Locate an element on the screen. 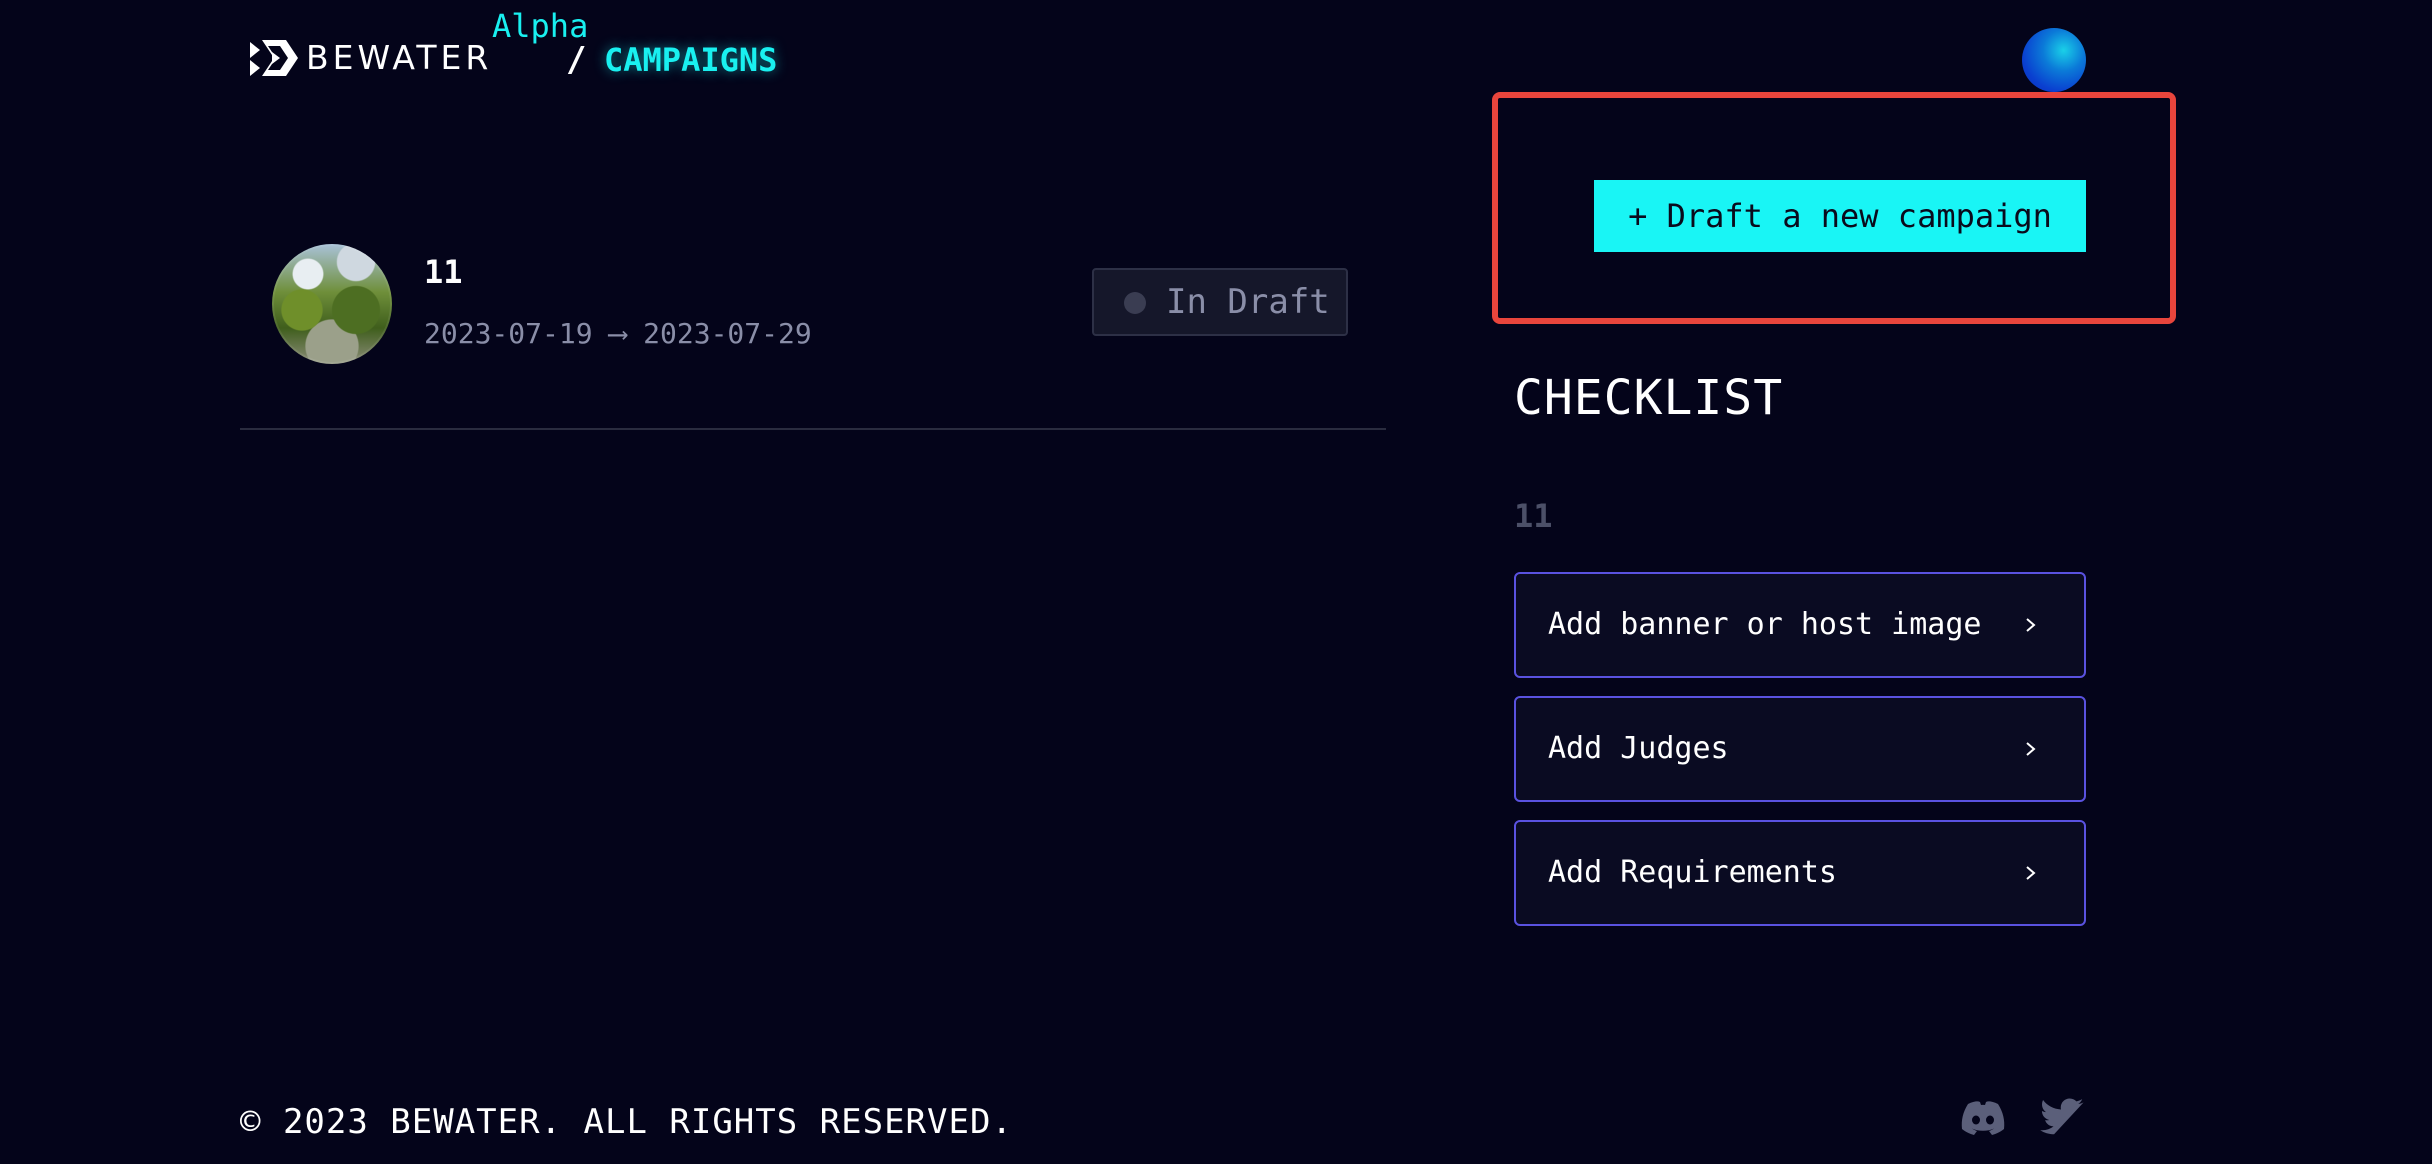 Image resolution: width=2432 pixels, height=1164 pixels. twitter-icon is located at coordinates (2063, 1118).